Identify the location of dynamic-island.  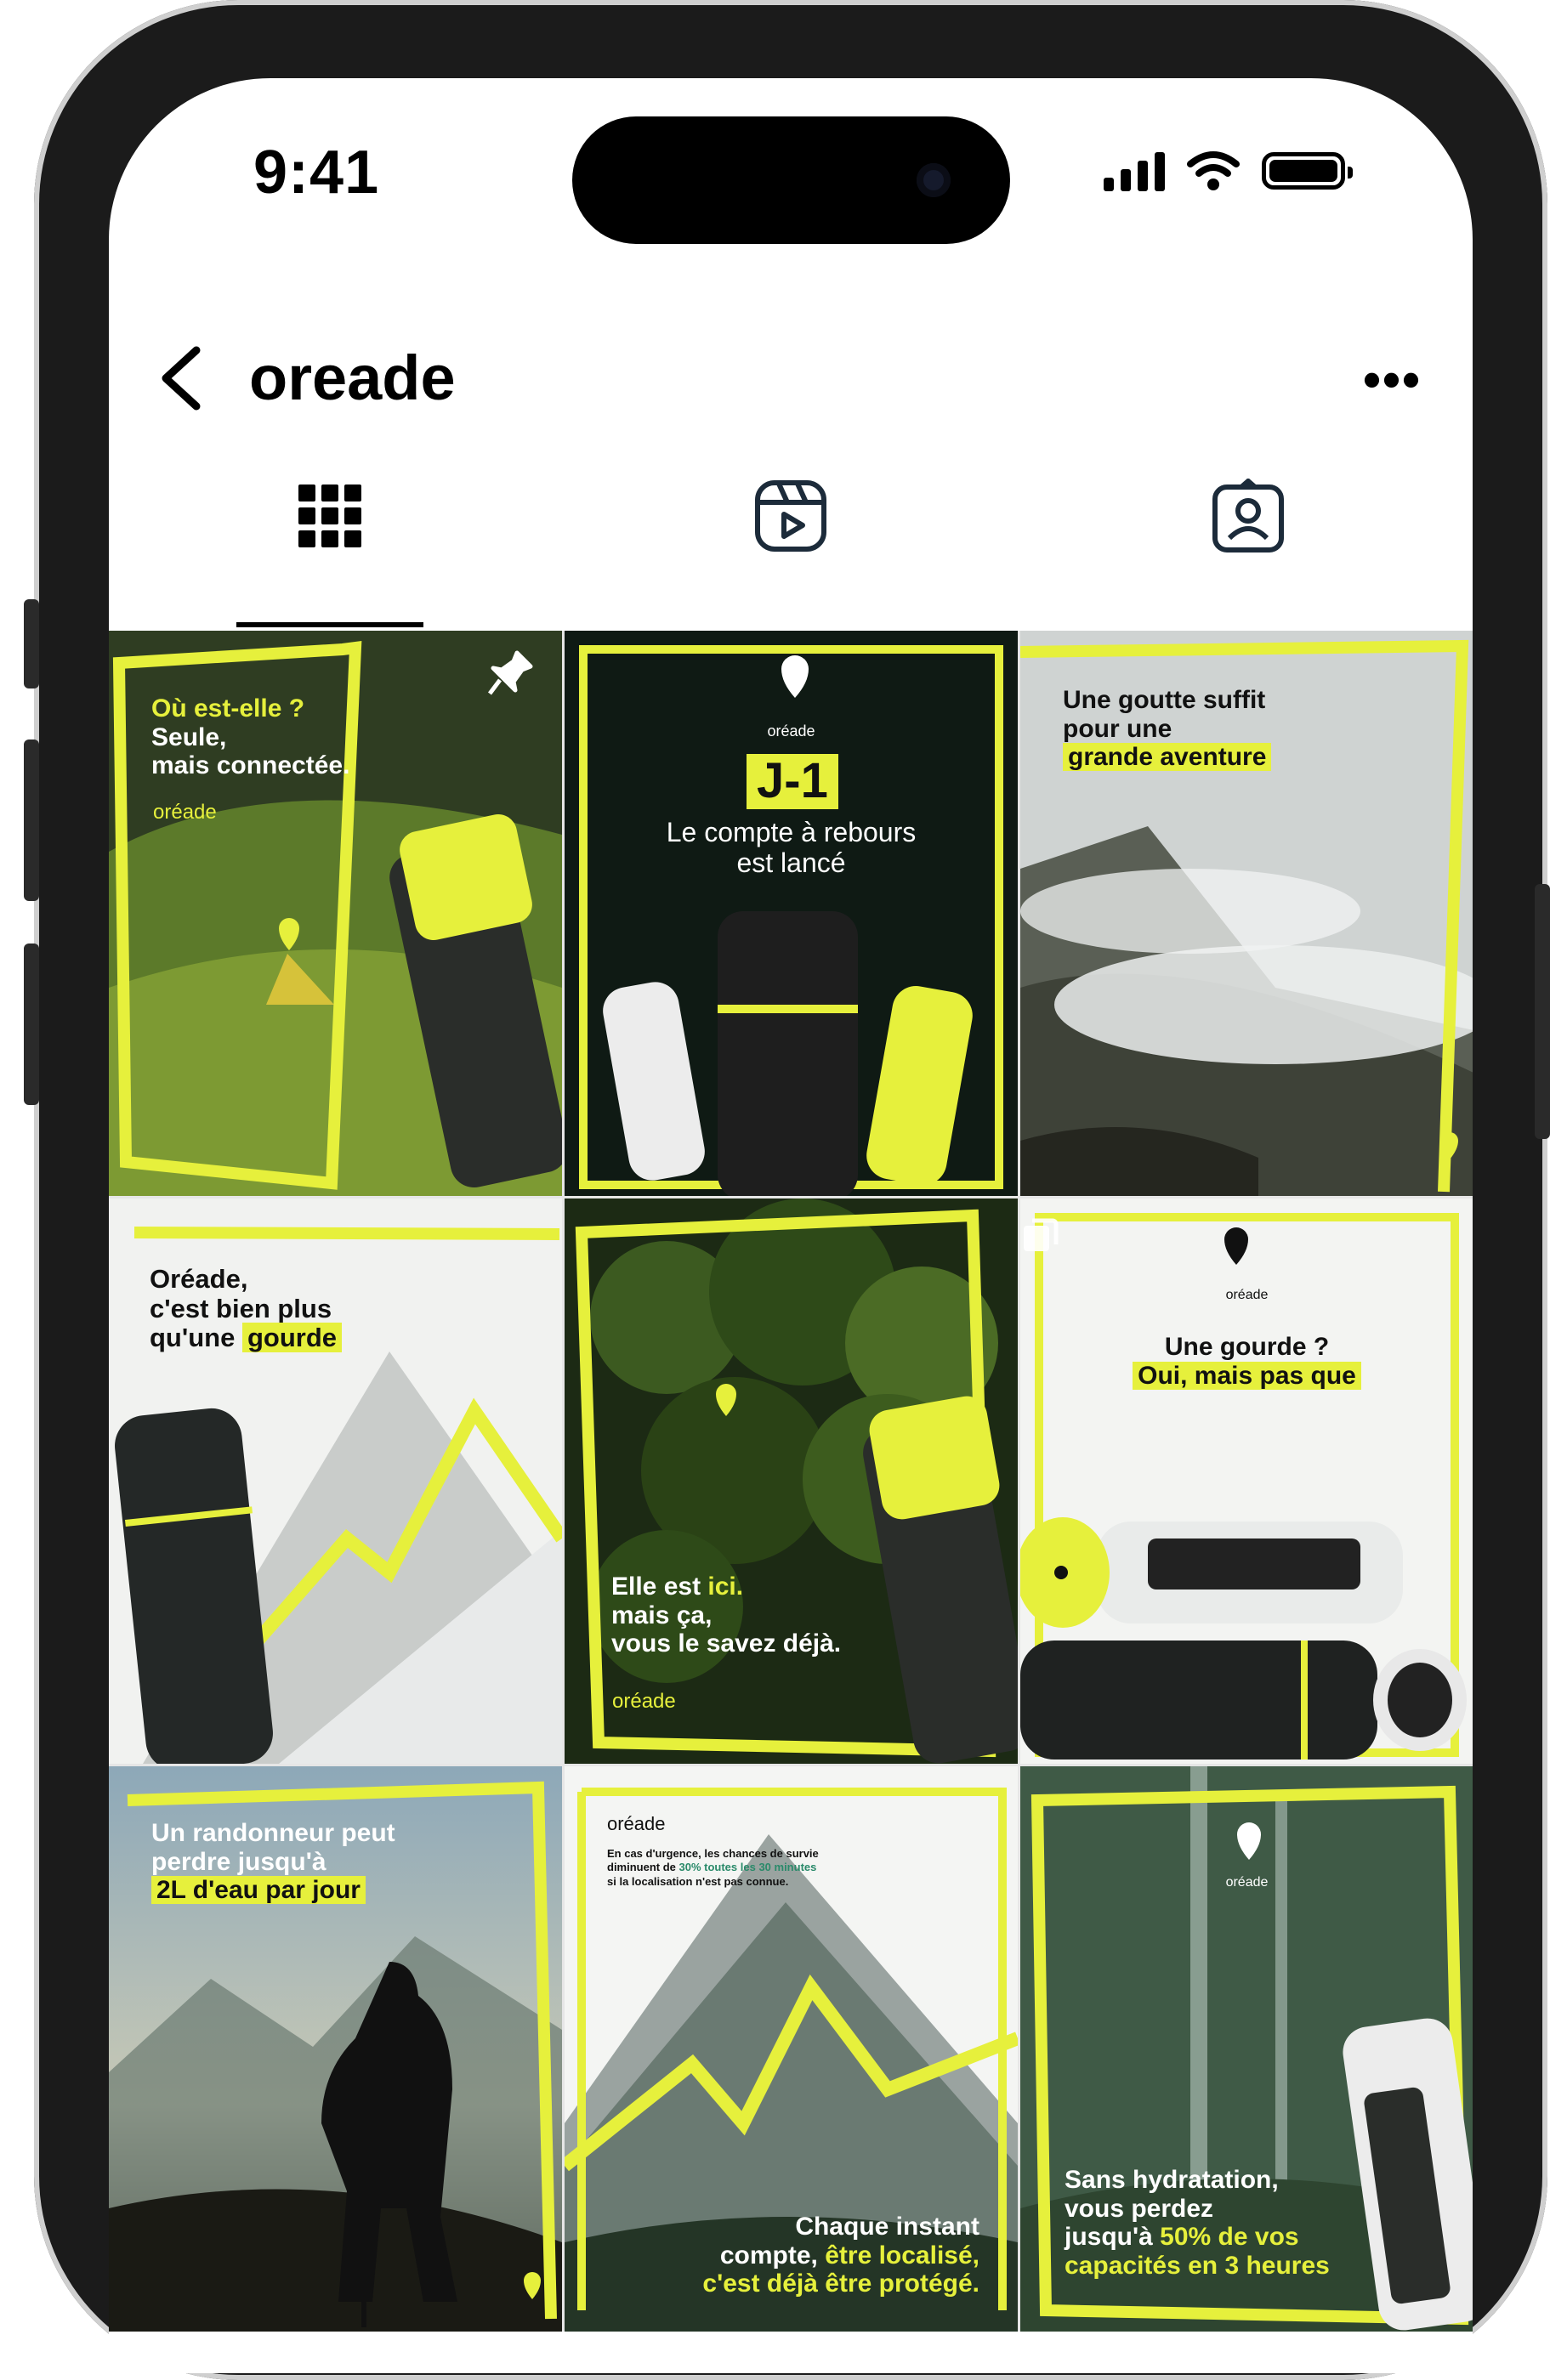
(791, 180).